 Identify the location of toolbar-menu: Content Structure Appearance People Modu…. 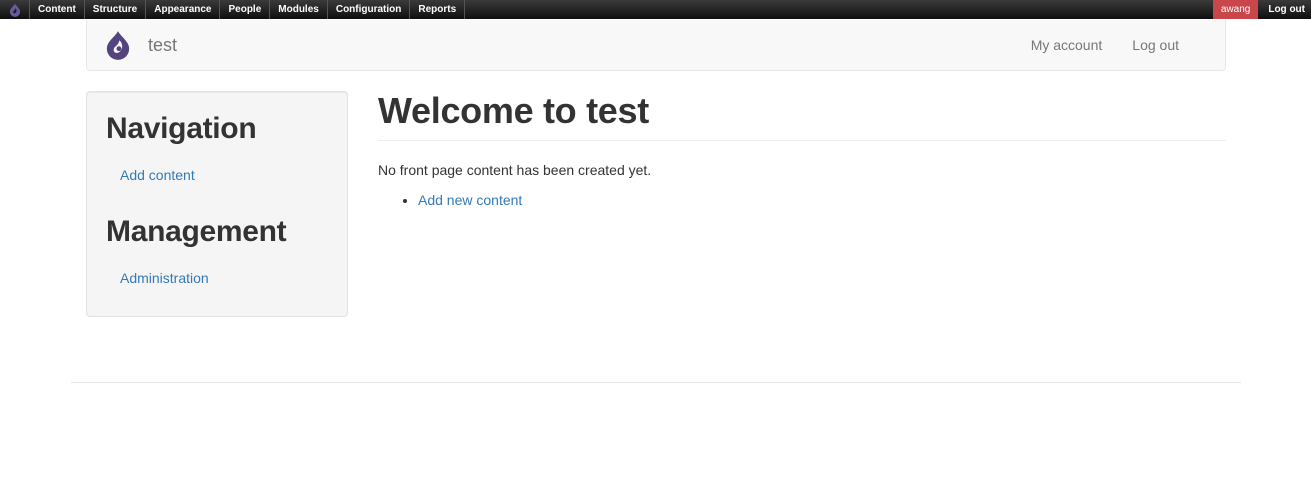
(248, 9).